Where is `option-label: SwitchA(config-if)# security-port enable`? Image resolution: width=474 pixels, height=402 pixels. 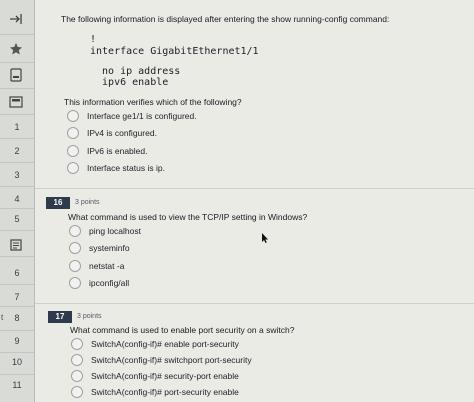
option-label: SwitchA(config-if)# security-port enable is located at coordinates (165, 376).